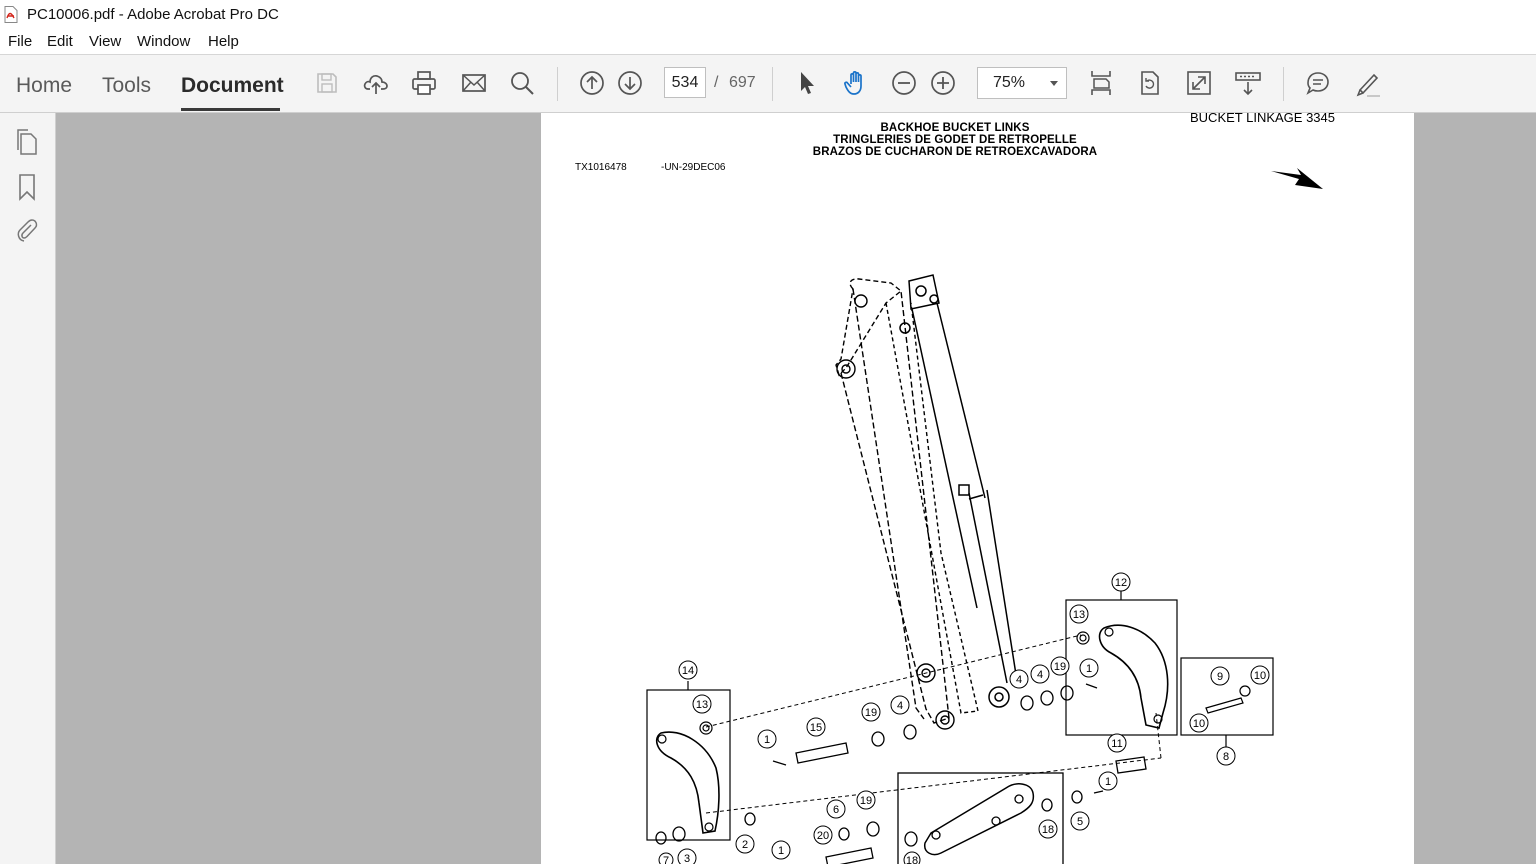 Image resolution: width=1536 pixels, height=864 pixels. What do you see at coordinates (232, 86) in the screenshot?
I see `tab-document: Document` at bounding box center [232, 86].